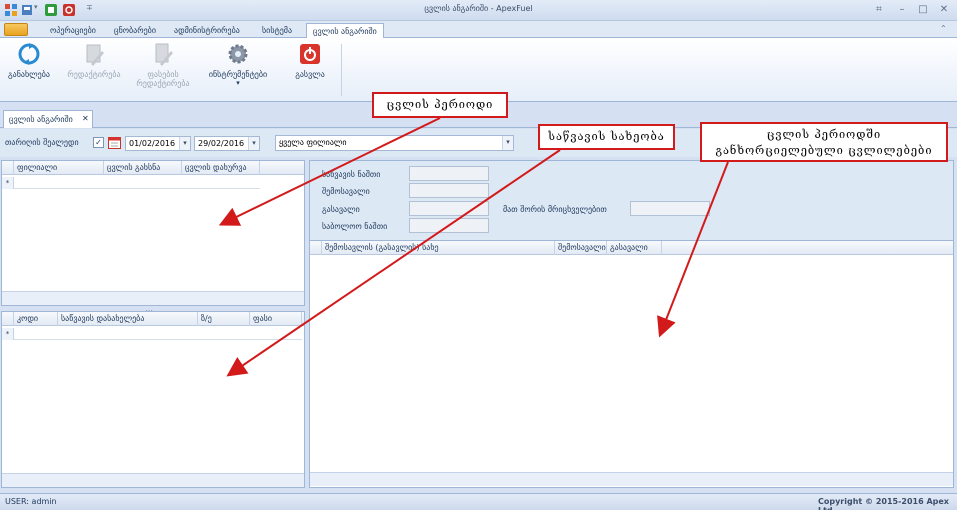 The height and width of the screenshot is (510, 957). What do you see at coordinates (329, 171) in the screenshot?
I see `arrow-to-shifts-grid` at bounding box center [329, 171].